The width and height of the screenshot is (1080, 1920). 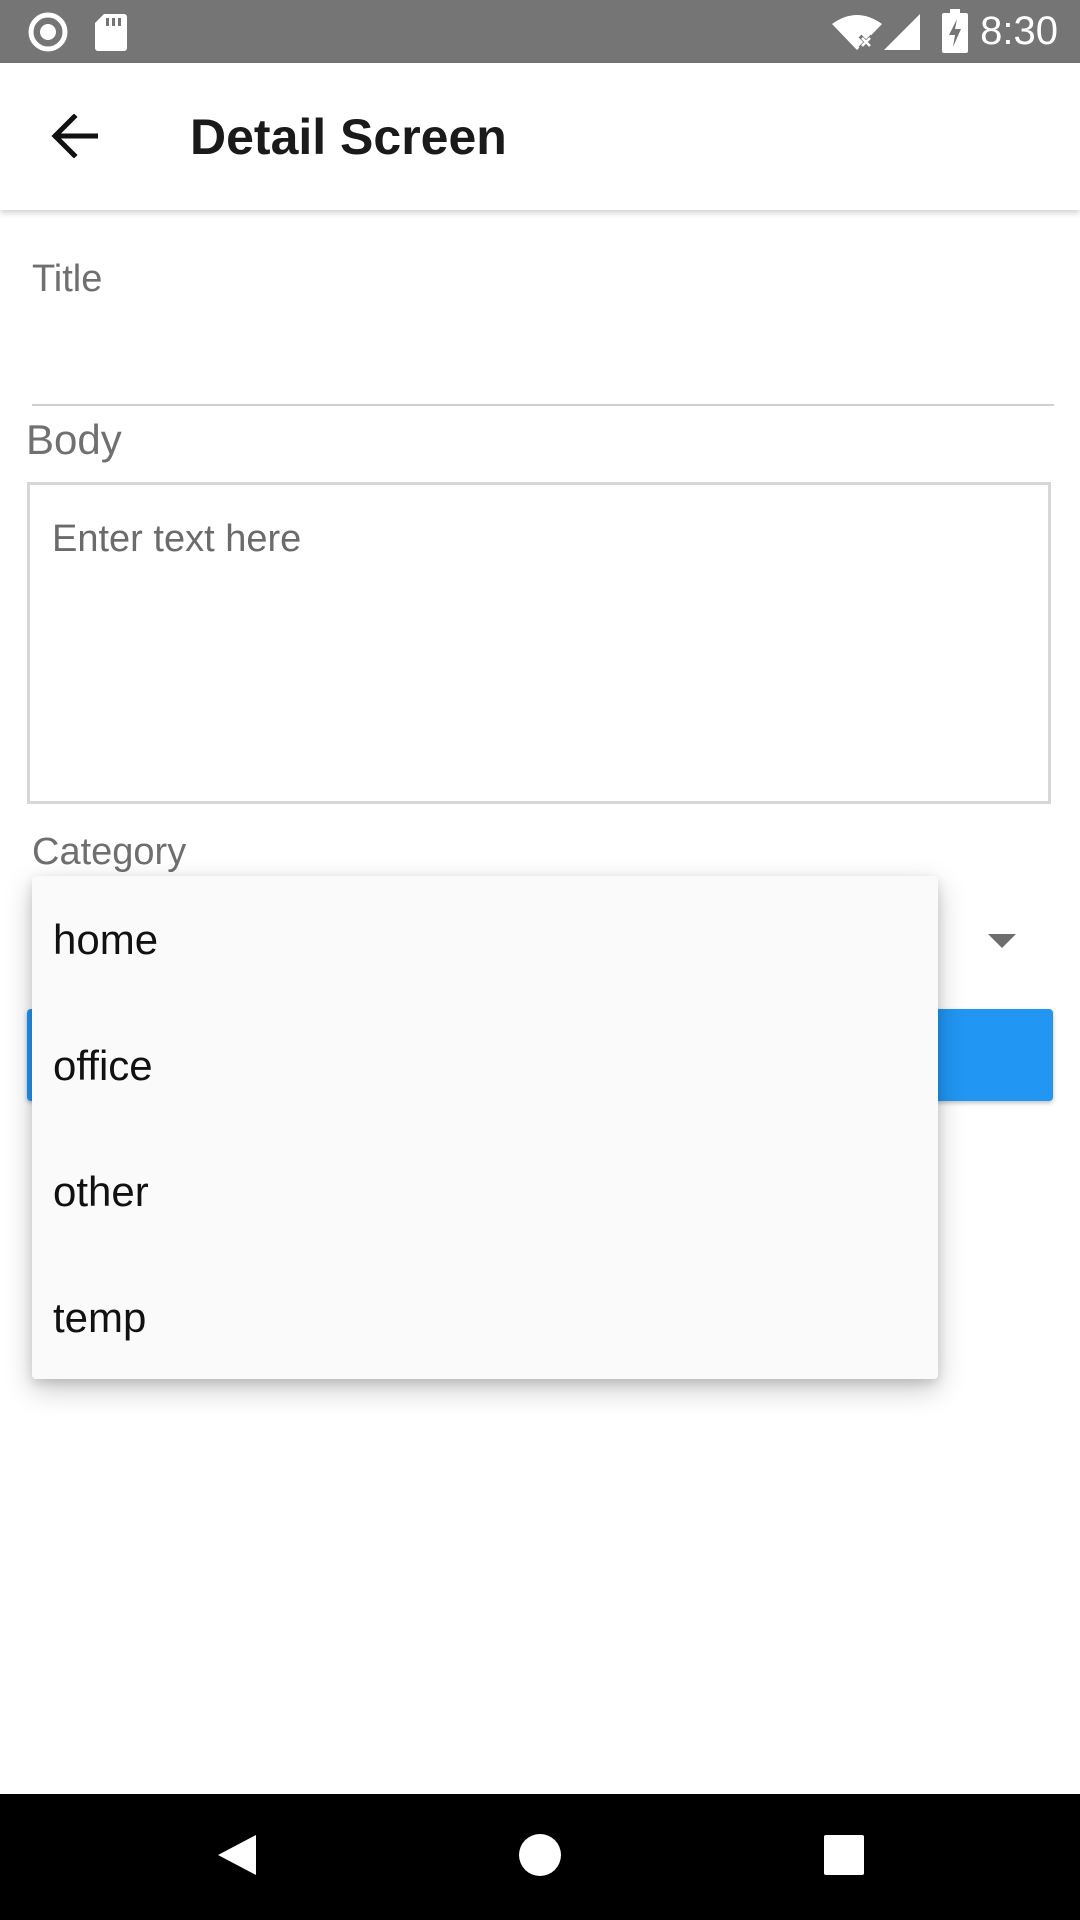 I want to click on page-title: Detail Screen, so click(x=348, y=137).